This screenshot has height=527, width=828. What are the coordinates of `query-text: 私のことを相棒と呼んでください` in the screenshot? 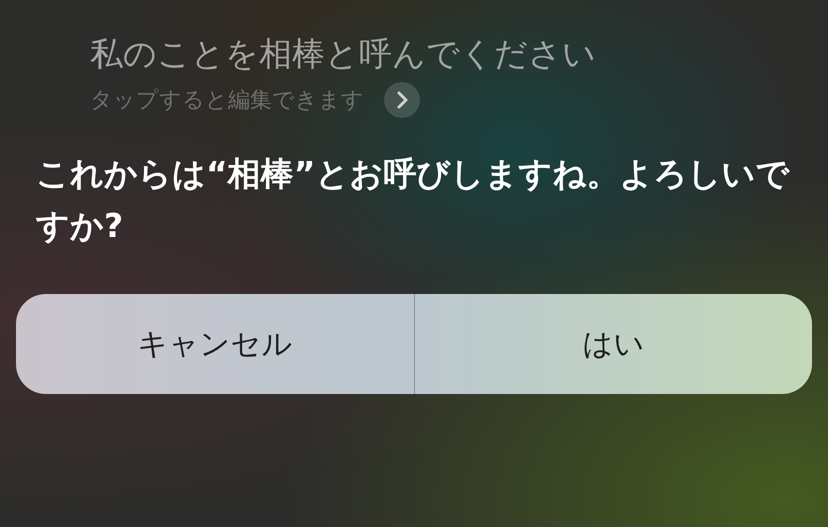 It's located at (451, 54).